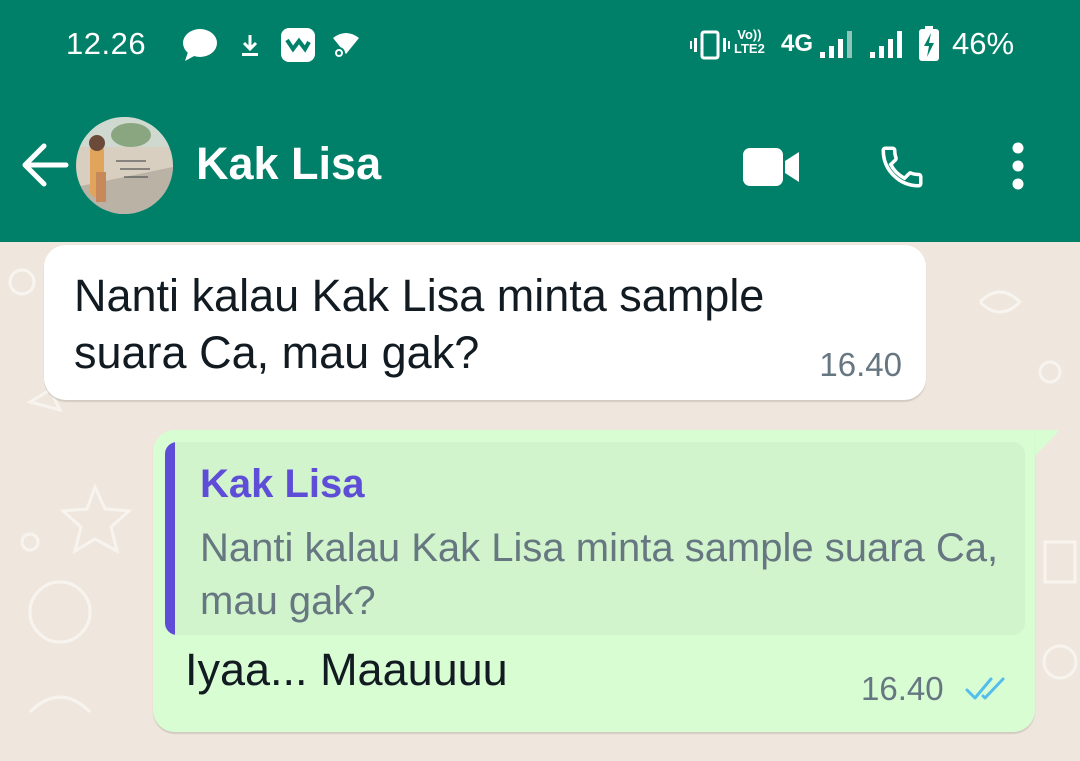  I want to click on contact-avatar, so click(124, 165).